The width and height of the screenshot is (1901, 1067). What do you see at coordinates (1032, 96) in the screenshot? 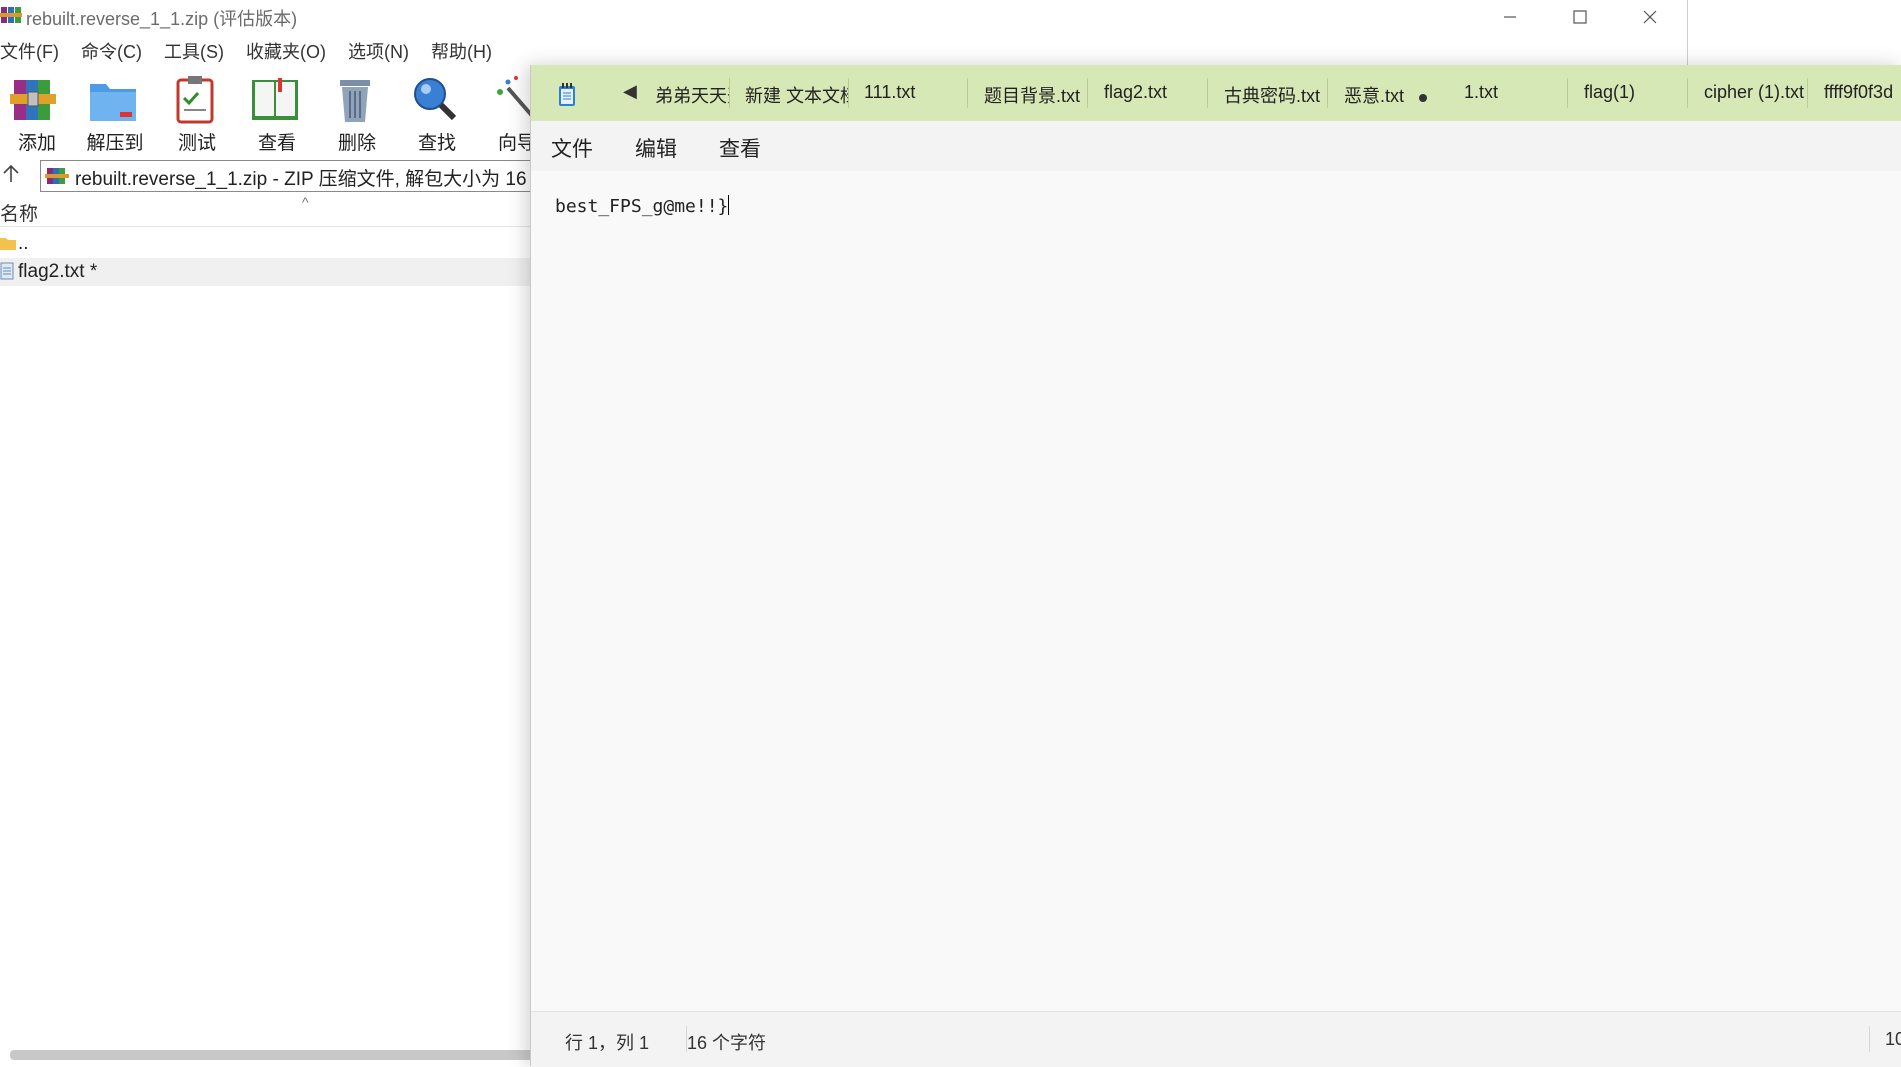
I see `tab-label: 题目背景.txt` at bounding box center [1032, 96].